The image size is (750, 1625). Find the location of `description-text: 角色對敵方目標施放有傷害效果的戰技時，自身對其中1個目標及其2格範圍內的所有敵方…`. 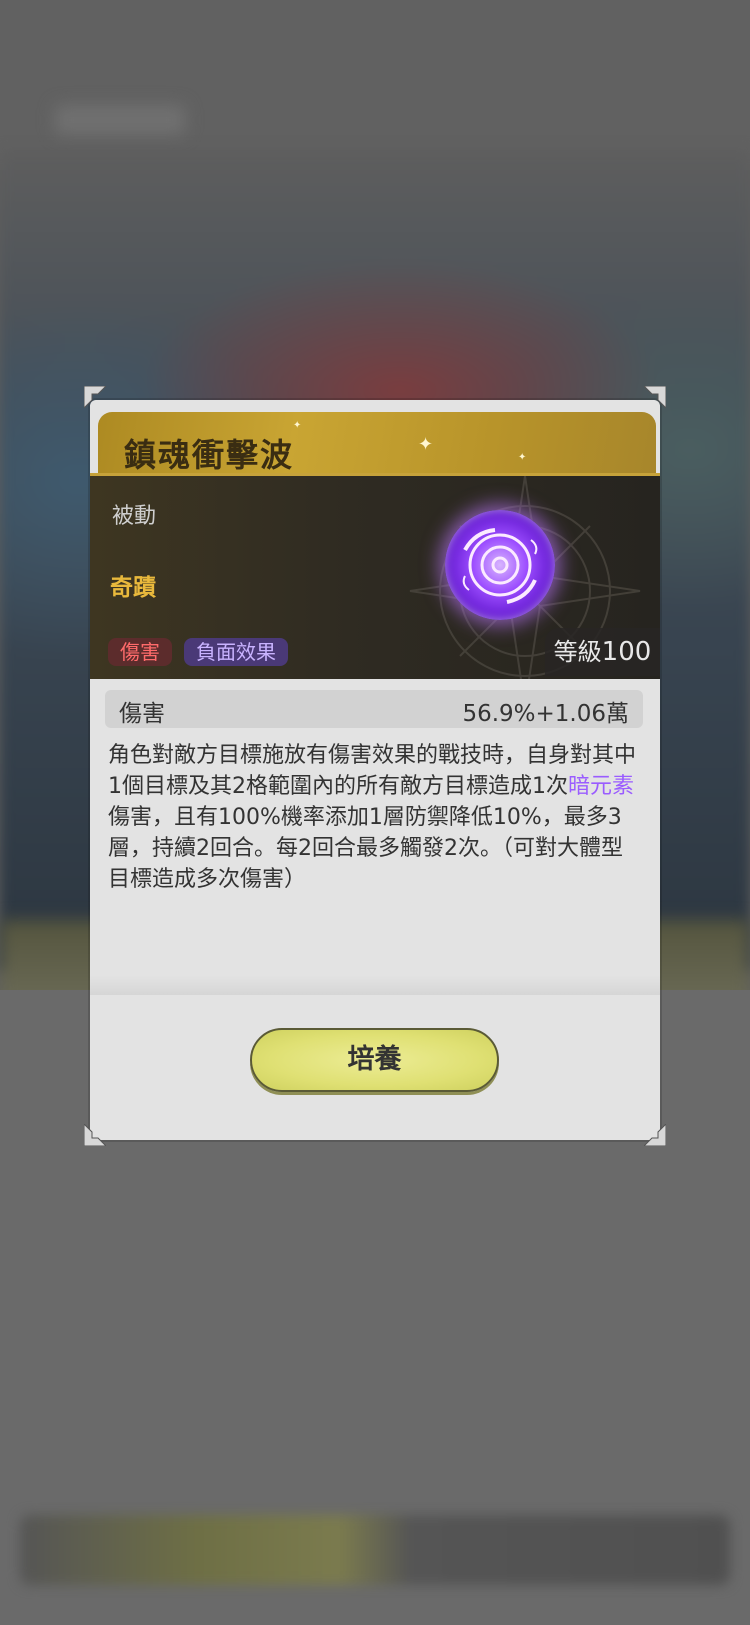

description-text: 角色對敵方目標施放有傷害效果的戰技時，自身對其中1個目標及其2格範圍內的所有敵方… is located at coordinates (372, 771).